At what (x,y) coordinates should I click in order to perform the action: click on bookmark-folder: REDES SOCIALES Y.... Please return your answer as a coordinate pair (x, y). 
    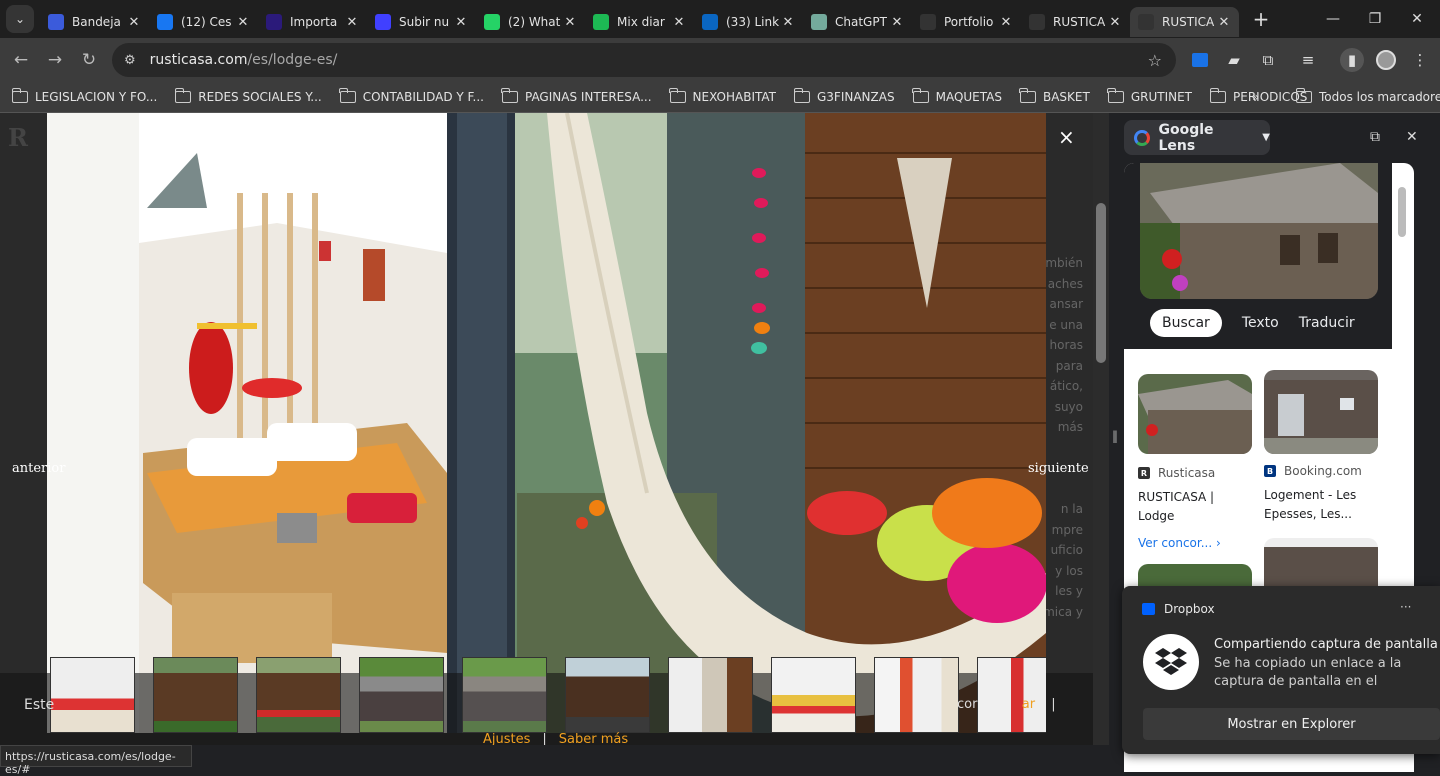
    Looking at the image, I should click on (248, 96).